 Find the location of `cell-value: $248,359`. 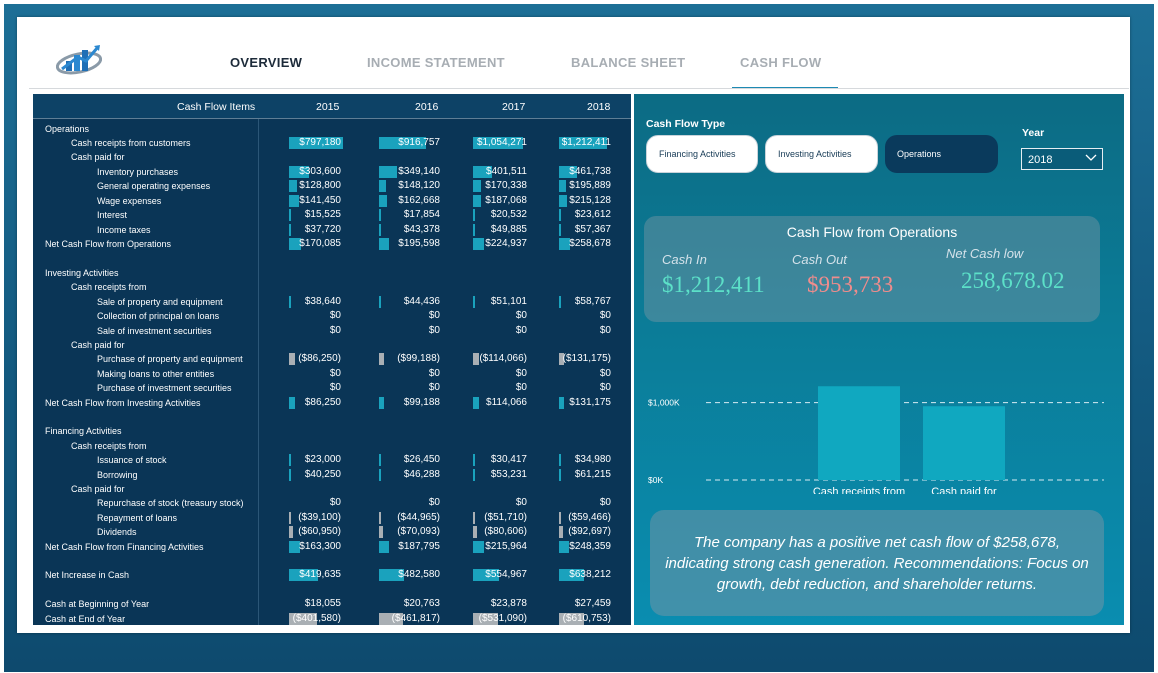

cell-value: $248,359 is located at coordinates (571, 546).